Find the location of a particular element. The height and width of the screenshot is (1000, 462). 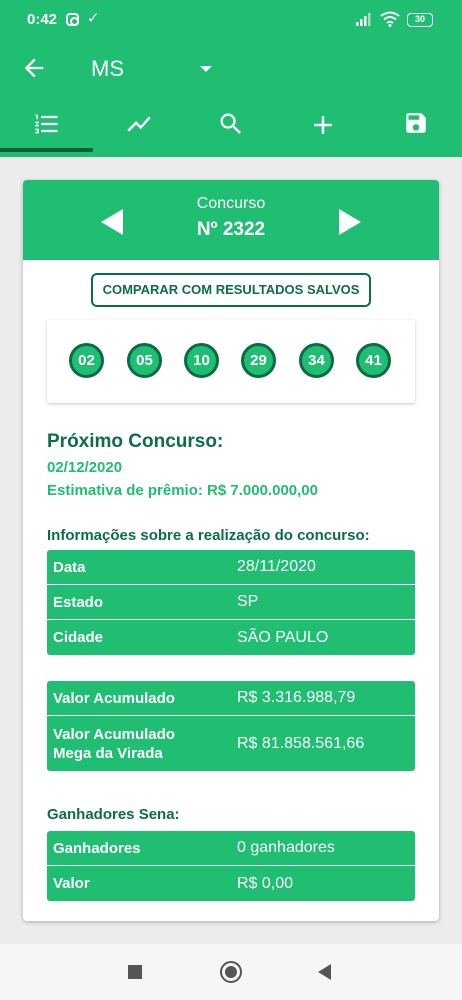

save-icon is located at coordinates (415, 123).